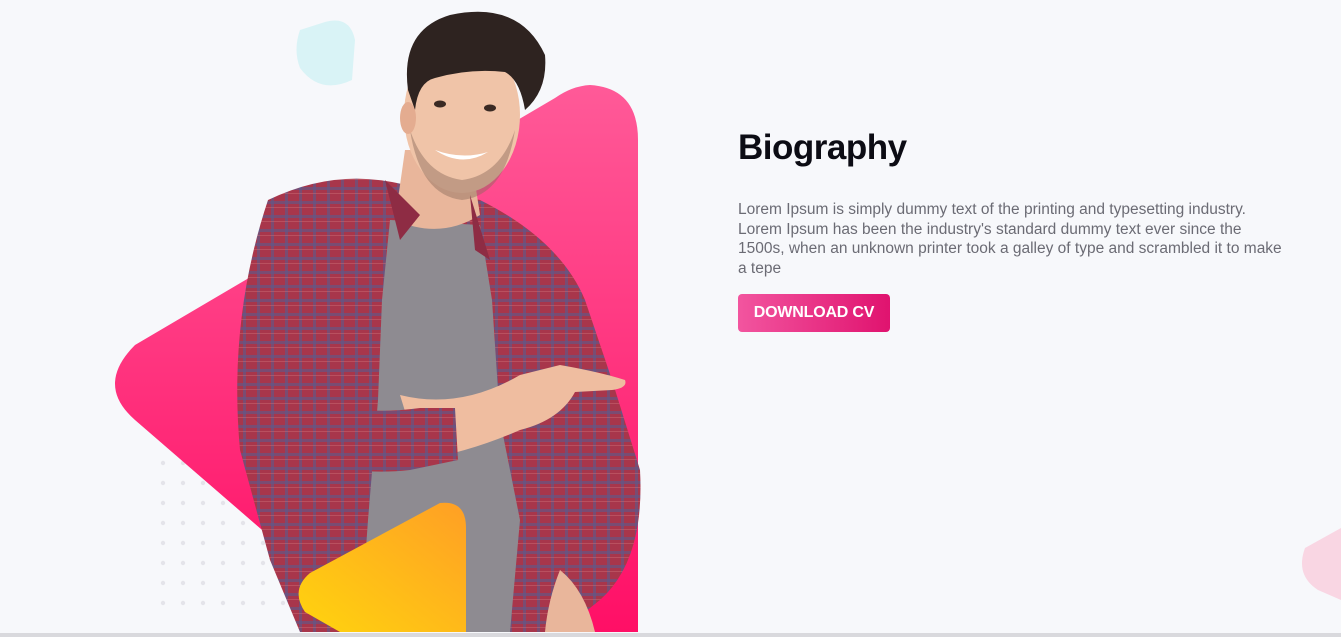 The height and width of the screenshot is (637, 1341). What do you see at coordinates (1321, 564) in the screenshot?
I see `pink-corner-shape` at bounding box center [1321, 564].